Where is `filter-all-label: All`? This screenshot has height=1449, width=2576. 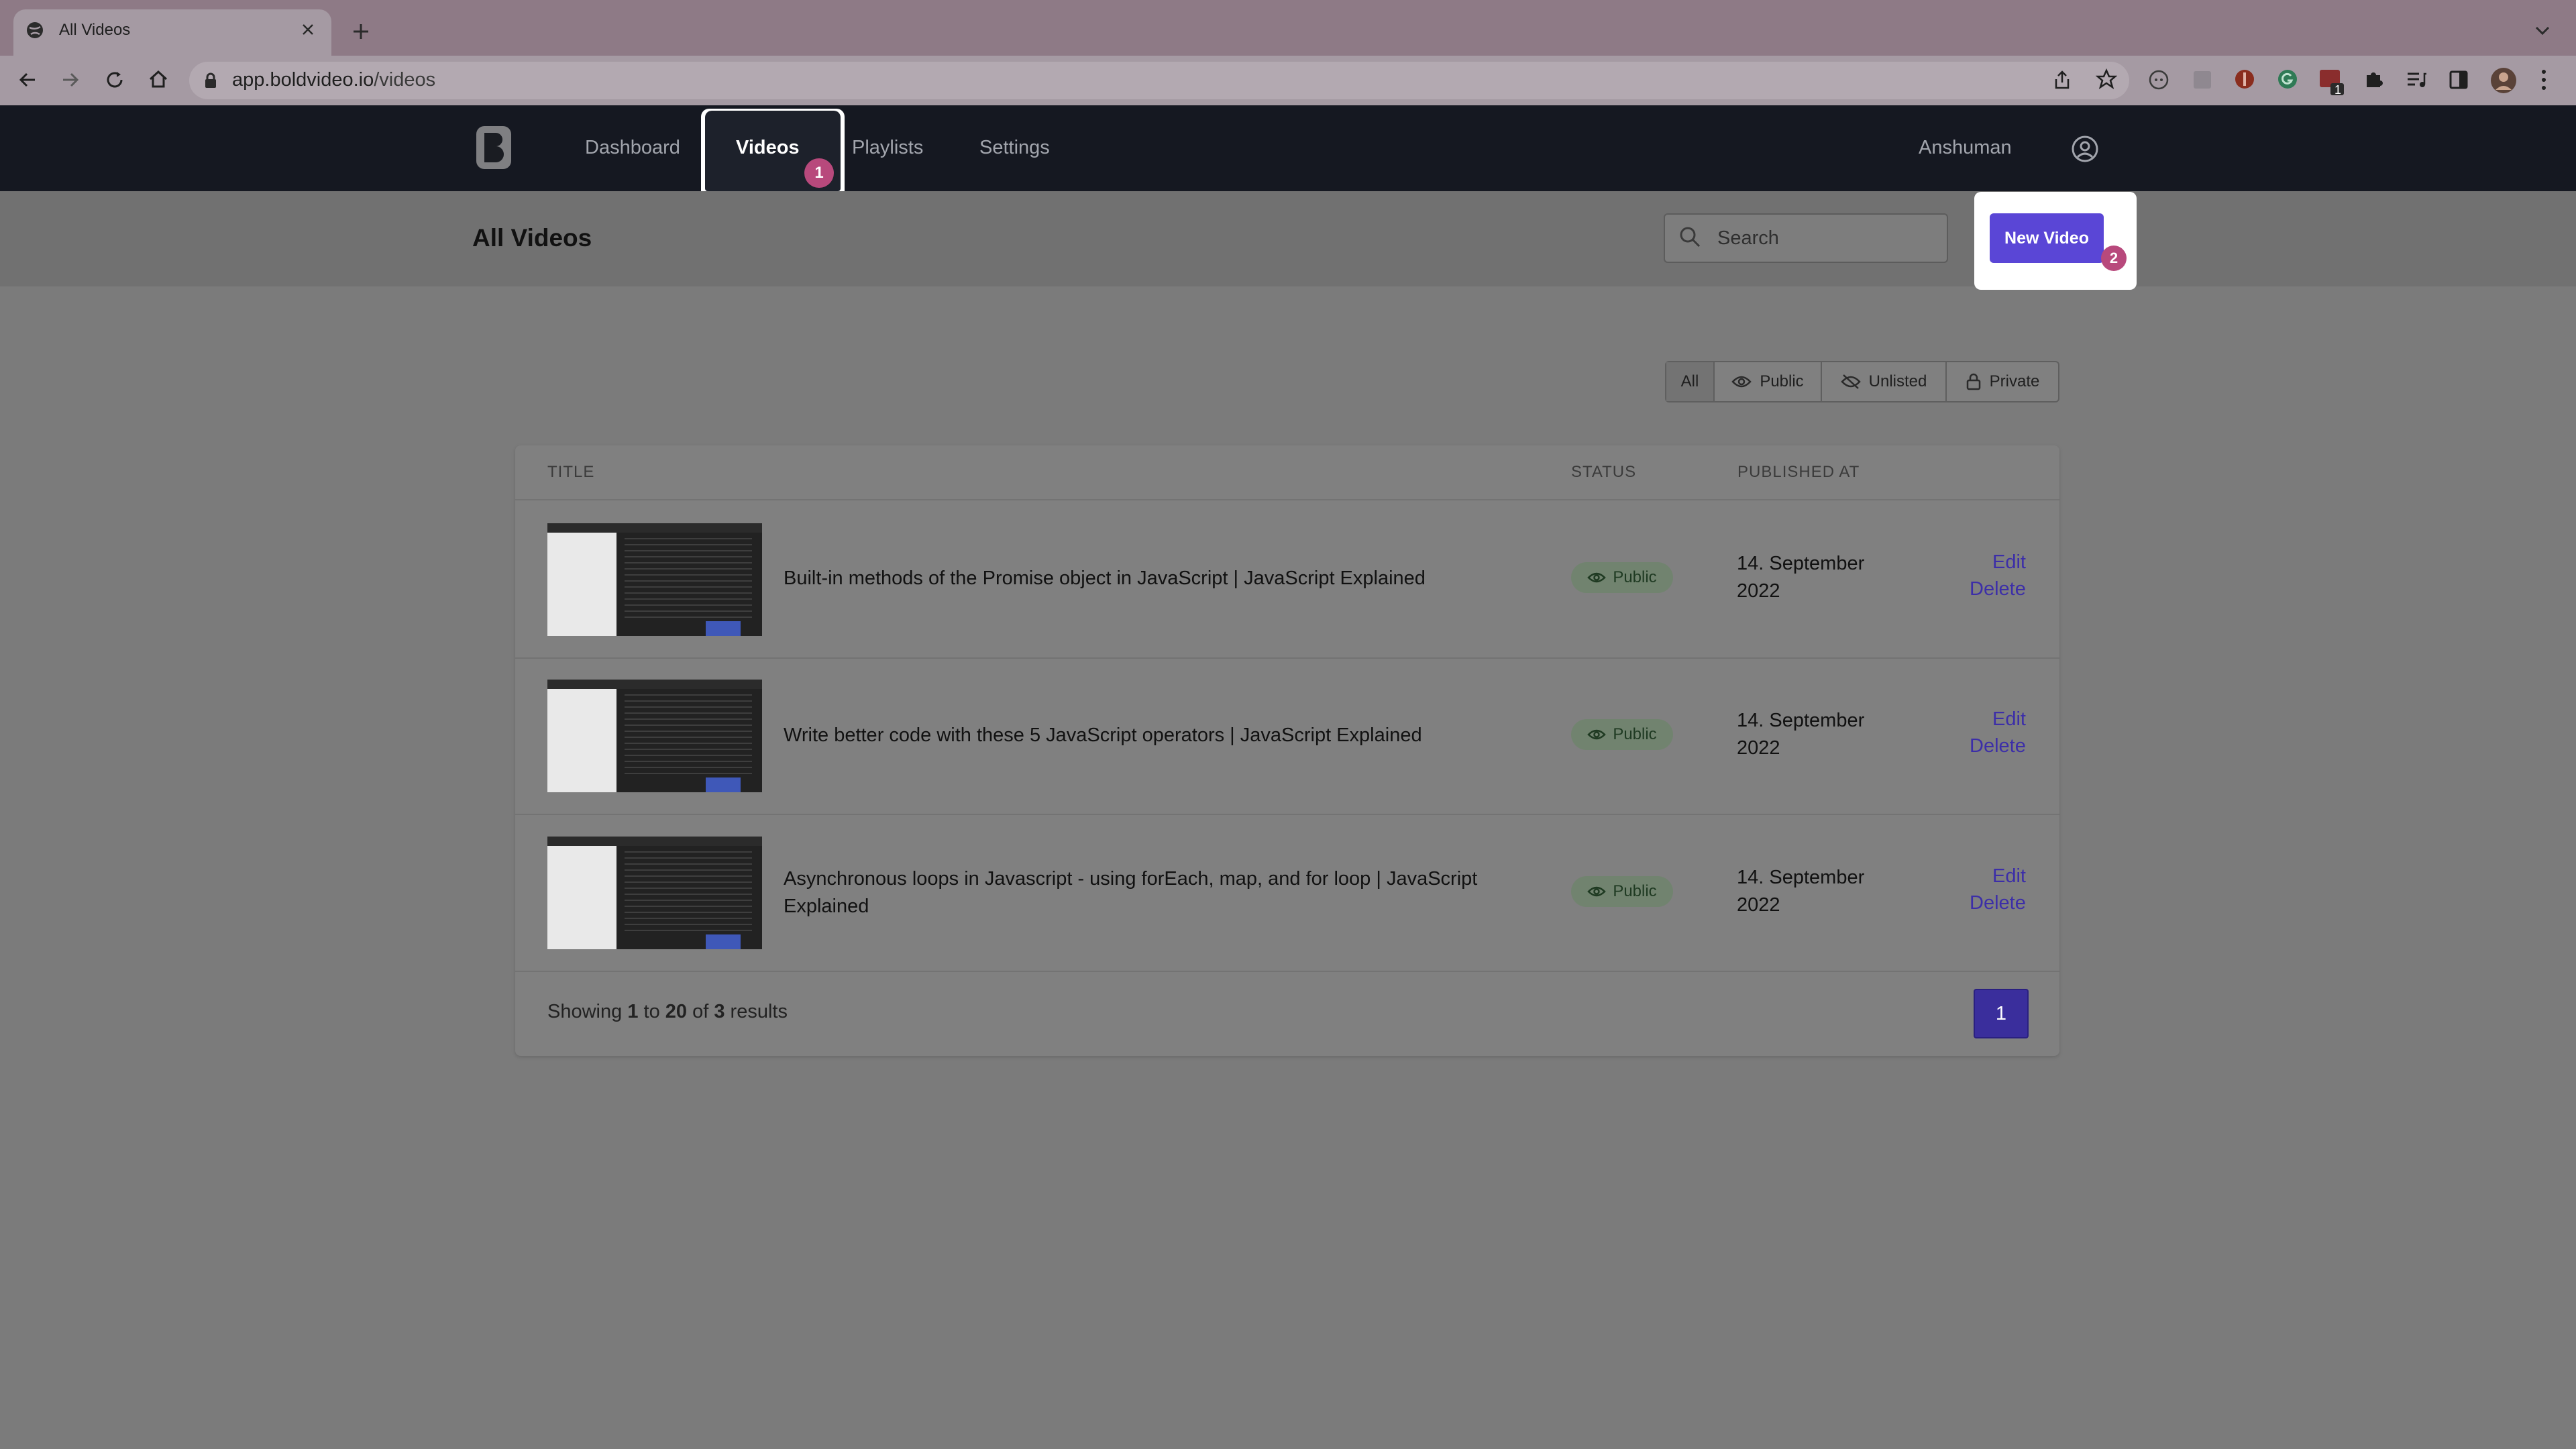
filter-all-label: All is located at coordinates (1689, 381).